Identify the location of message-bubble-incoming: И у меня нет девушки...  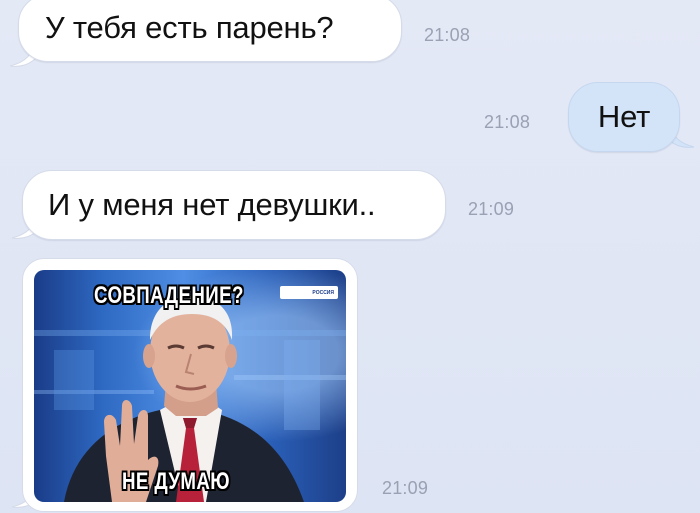
(234, 205).